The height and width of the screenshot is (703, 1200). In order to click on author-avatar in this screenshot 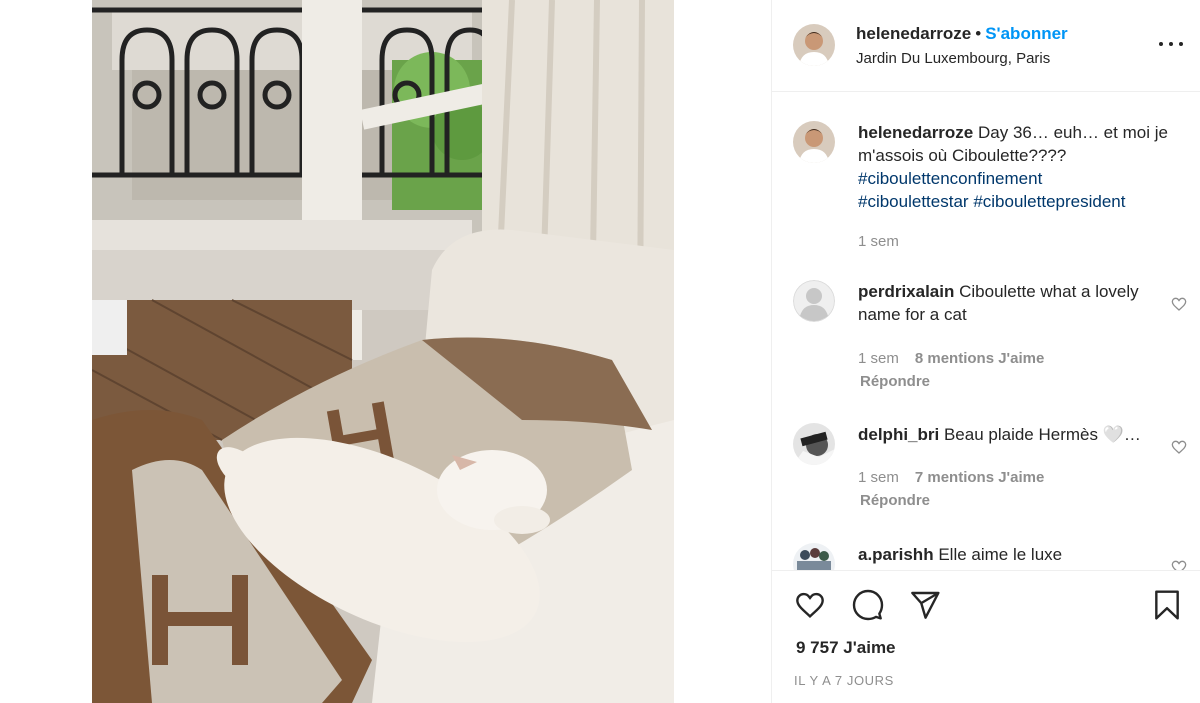, I will do `click(814, 45)`.